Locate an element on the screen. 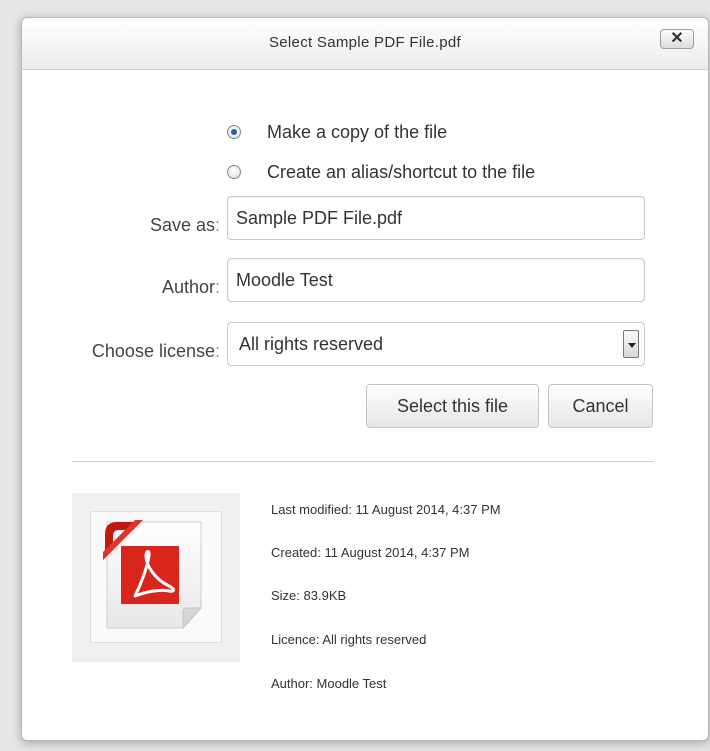 The image size is (710, 751). close-icon: ✕ is located at coordinates (677, 38).